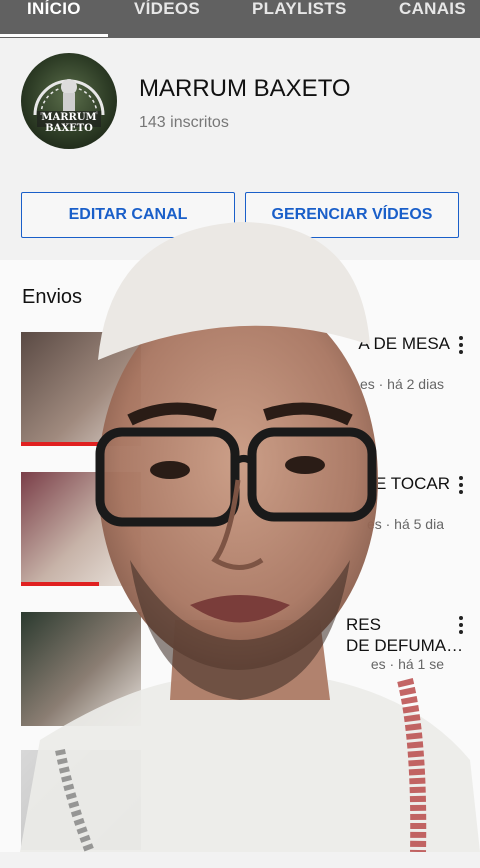  Describe the element at coordinates (401, 384) in the screenshot. I see `video-meta: es · há 2 dias` at that location.